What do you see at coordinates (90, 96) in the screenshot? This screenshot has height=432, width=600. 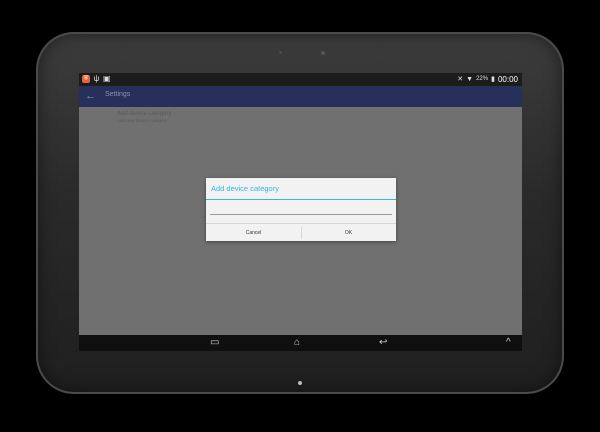 I see `back-arrow-icon: ←` at bounding box center [90, 96].